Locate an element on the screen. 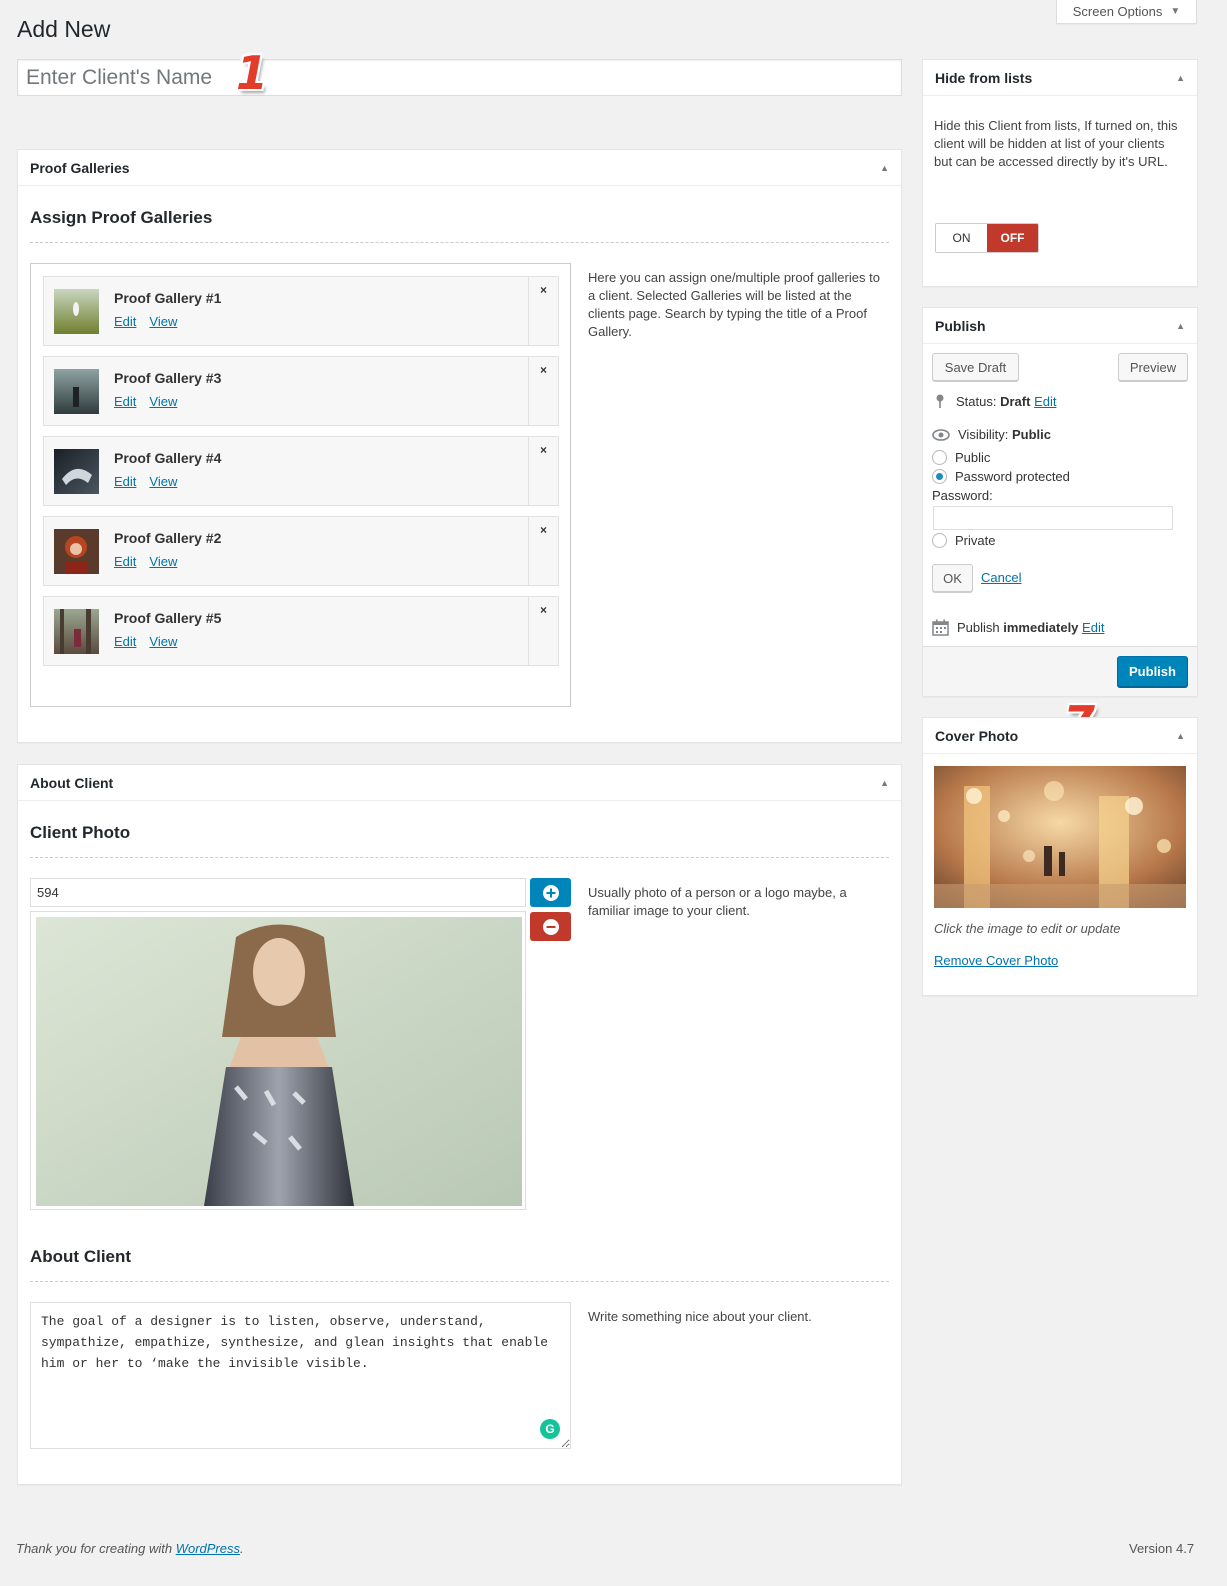 The width and height of the screenshot is (1227, 1586). proof-galleries-title: Proof Galleries is located at coordinates (80, 167).